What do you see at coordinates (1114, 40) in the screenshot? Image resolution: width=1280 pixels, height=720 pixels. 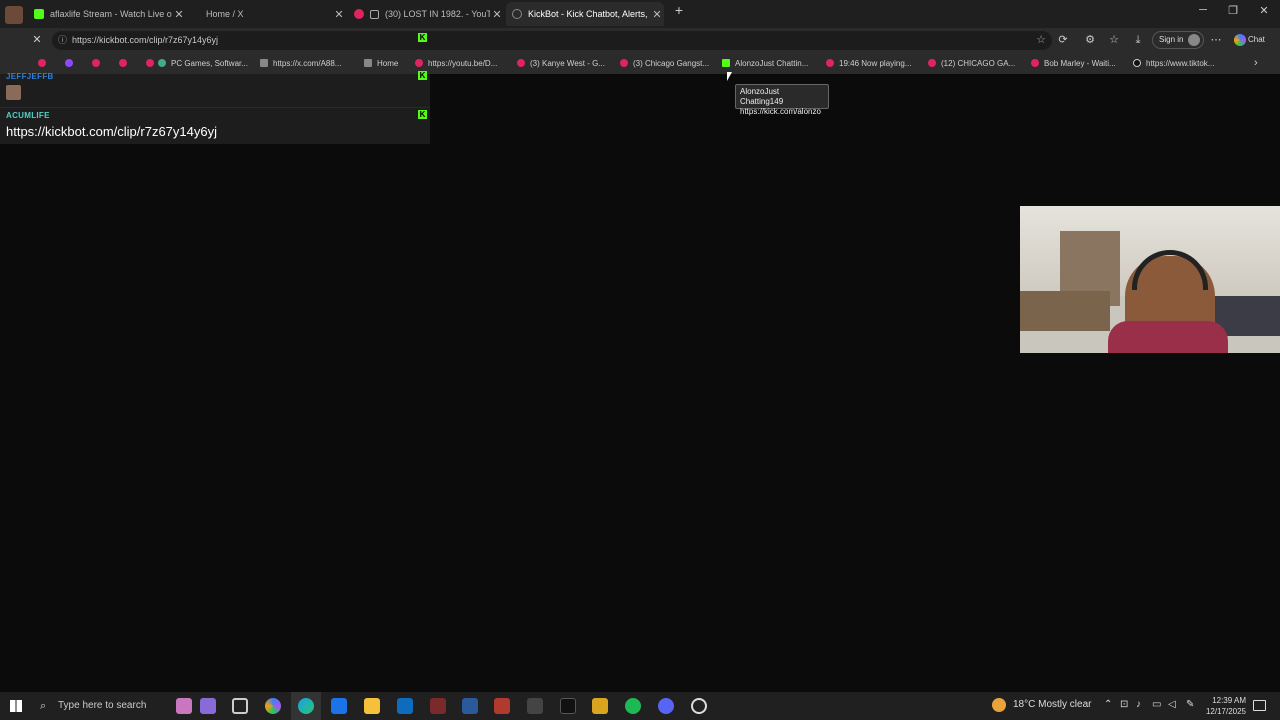 I see `favorites-icon: ☆` at bounding box center [1114, 40].